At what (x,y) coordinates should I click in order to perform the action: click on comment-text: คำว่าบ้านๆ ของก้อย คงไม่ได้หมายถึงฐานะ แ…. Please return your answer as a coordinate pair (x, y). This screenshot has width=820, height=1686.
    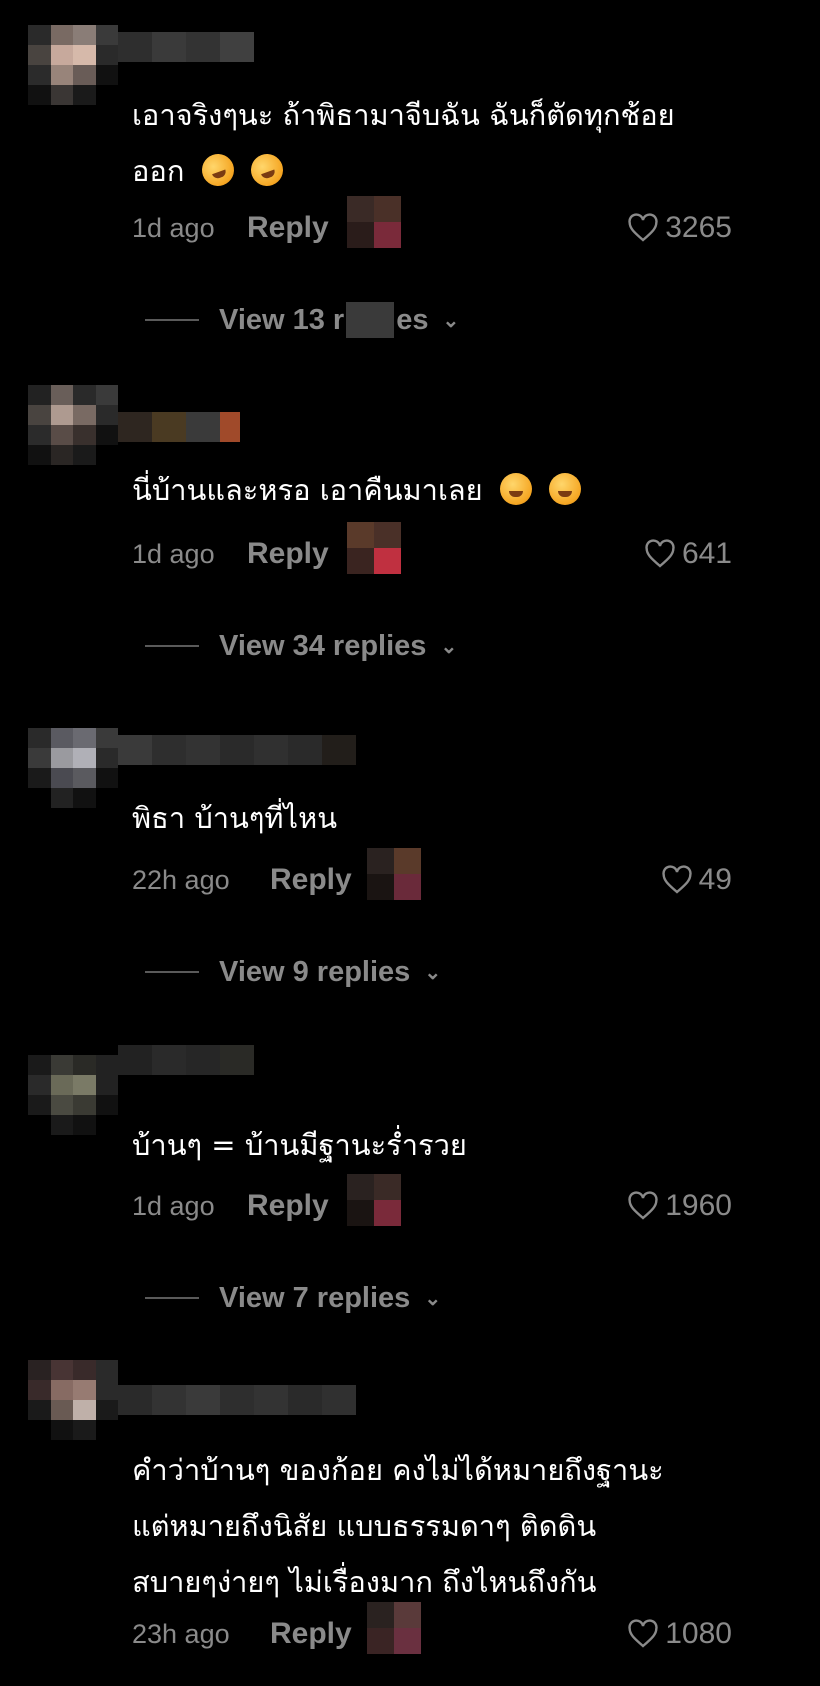
    Looking at the image, I should click on (398, 1526).